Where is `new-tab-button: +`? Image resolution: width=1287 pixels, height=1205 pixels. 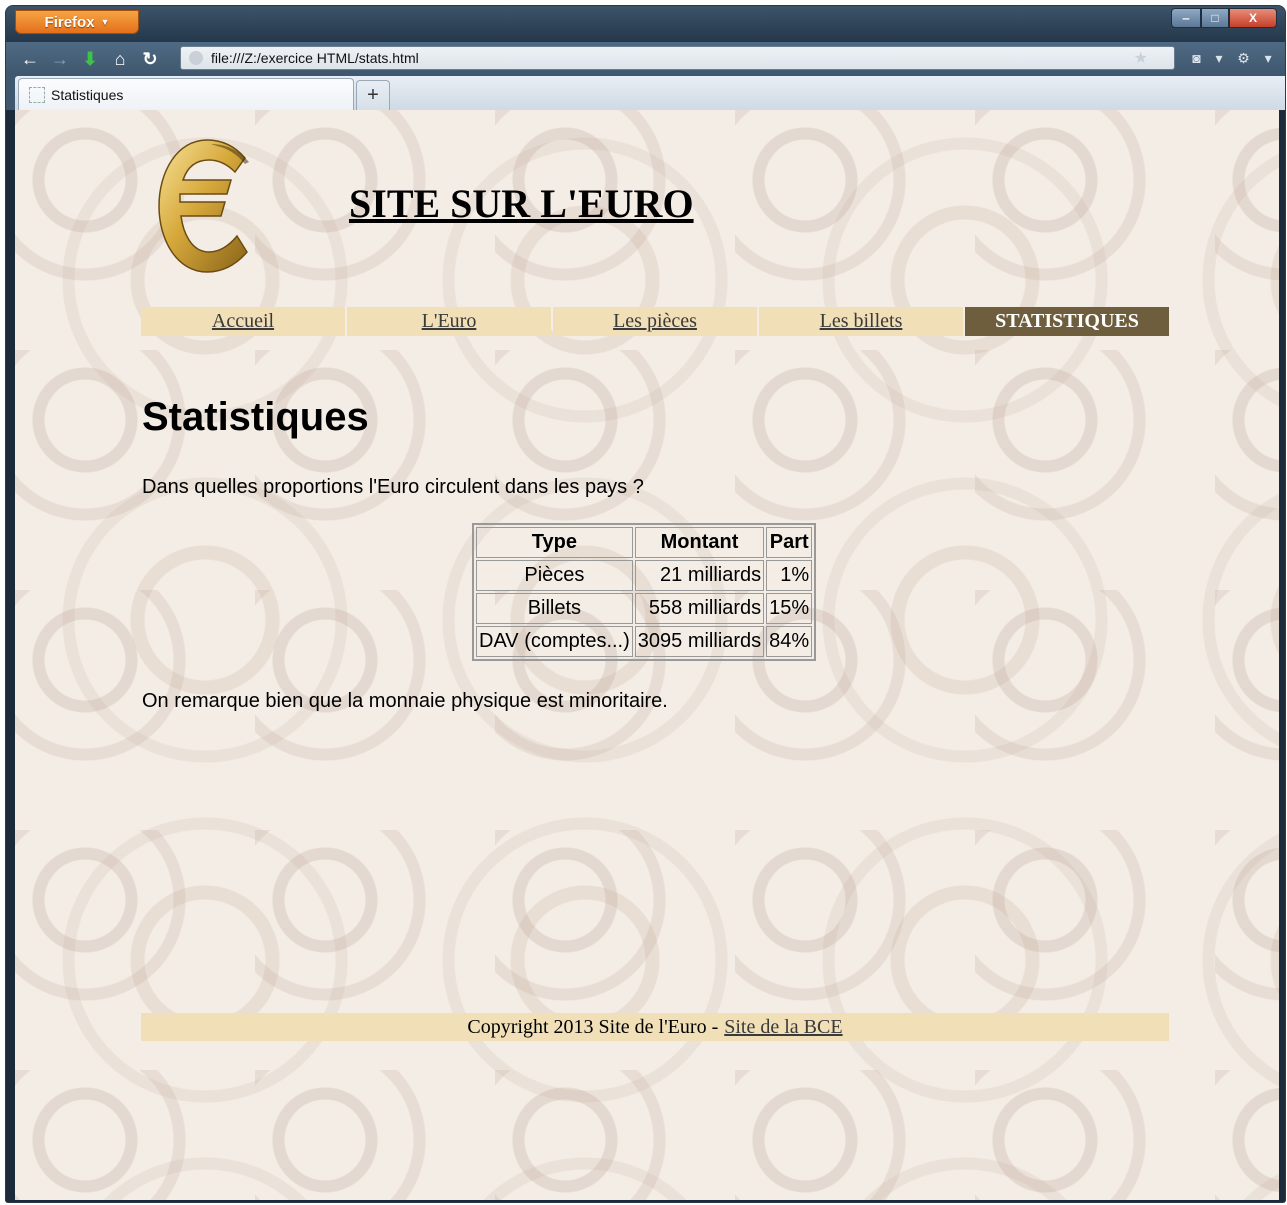 new-tab-button: + is located at coordinates (373, 95).